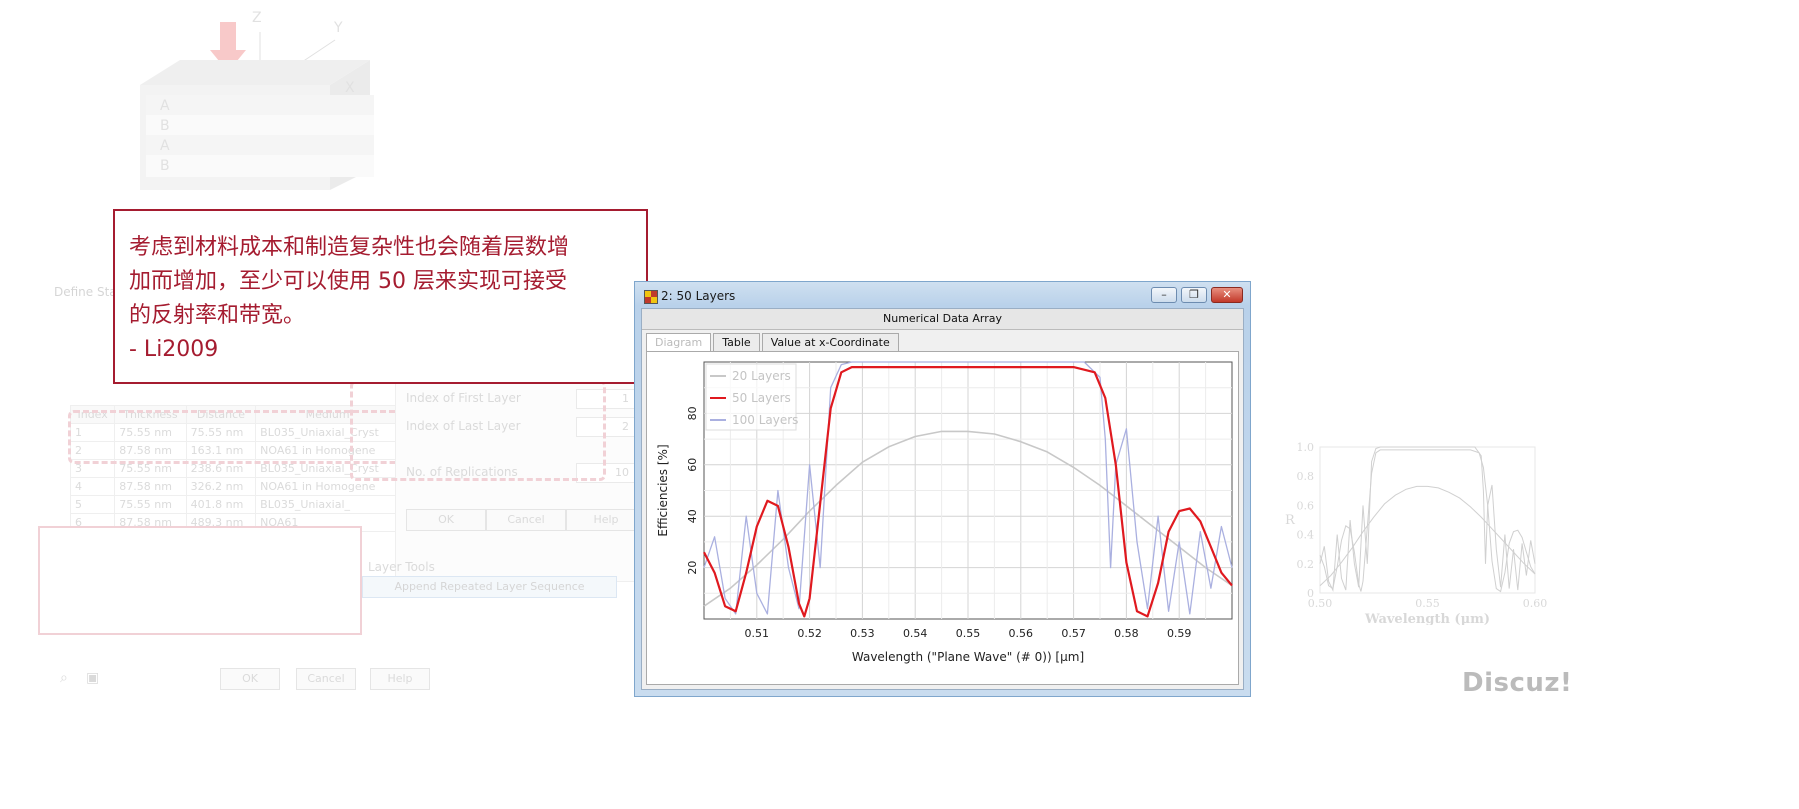 This screenshot has width=1799, height=809. Describe the element at coordinates (1306, 564) in the screenshot. I see `thumb-y-tick: 0.2` at that location.